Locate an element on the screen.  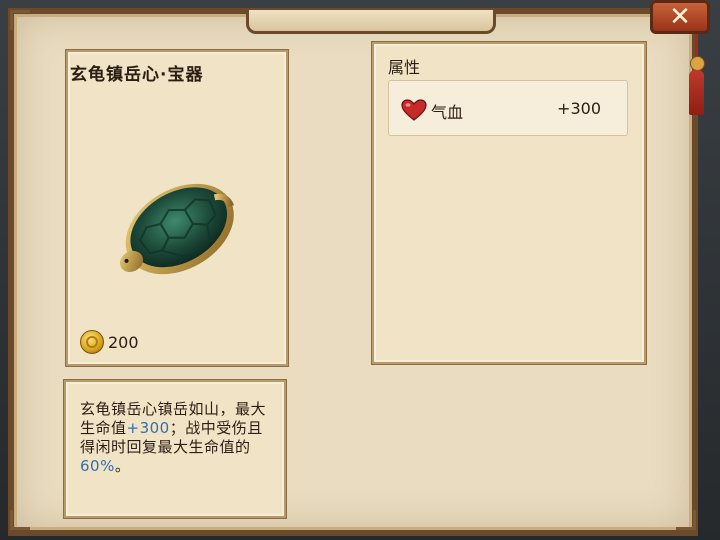
price-value: 200 is located at coordinates (123, 342).